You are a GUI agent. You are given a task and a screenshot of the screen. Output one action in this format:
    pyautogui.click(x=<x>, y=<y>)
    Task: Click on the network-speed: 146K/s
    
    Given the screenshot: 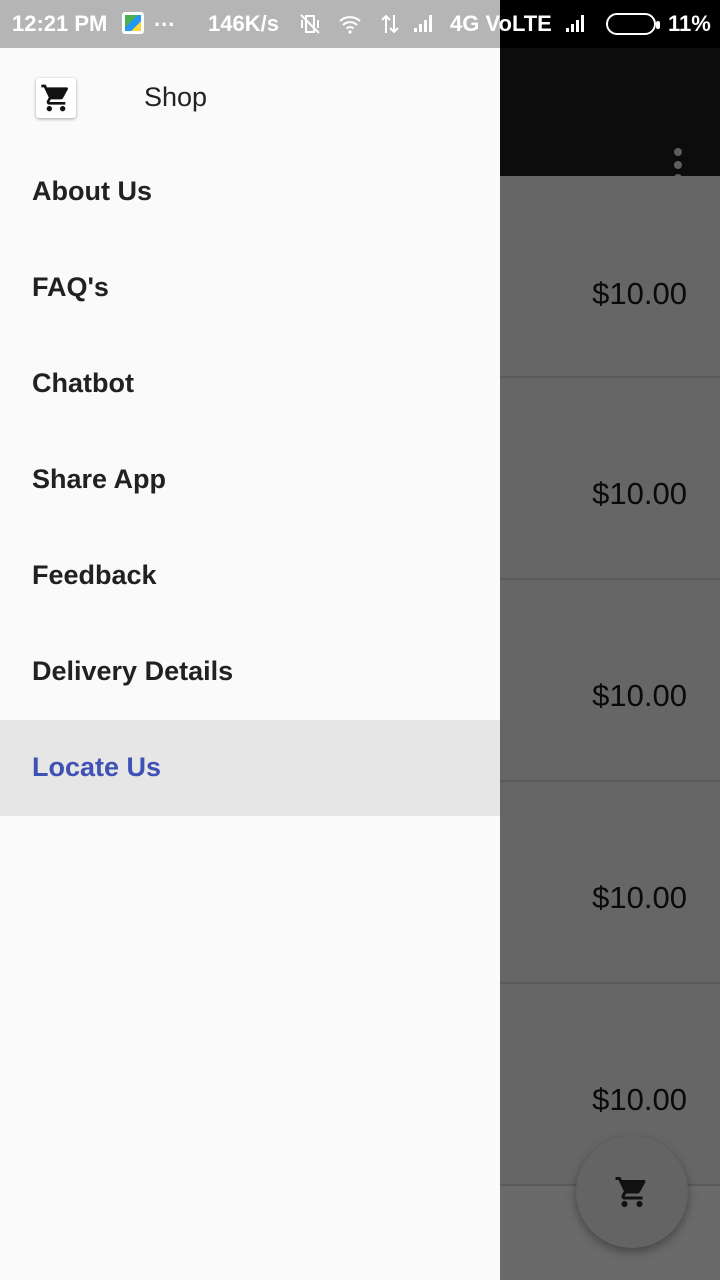 What is the action you would take?
    pyautogui.click(x=243, y=23)
    